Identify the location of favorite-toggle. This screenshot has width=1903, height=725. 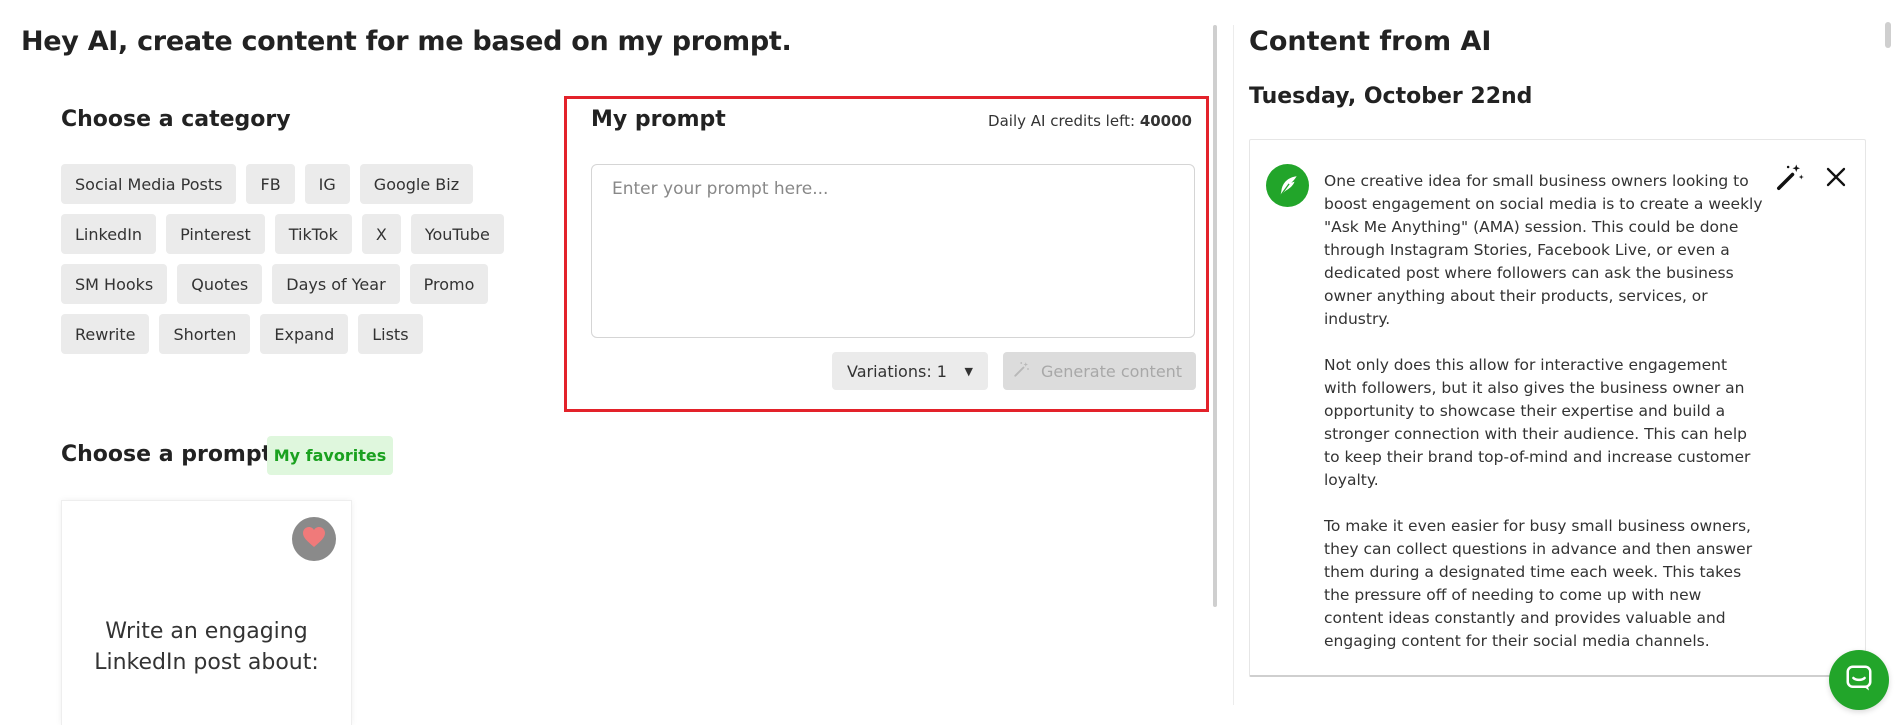
(314, 539).